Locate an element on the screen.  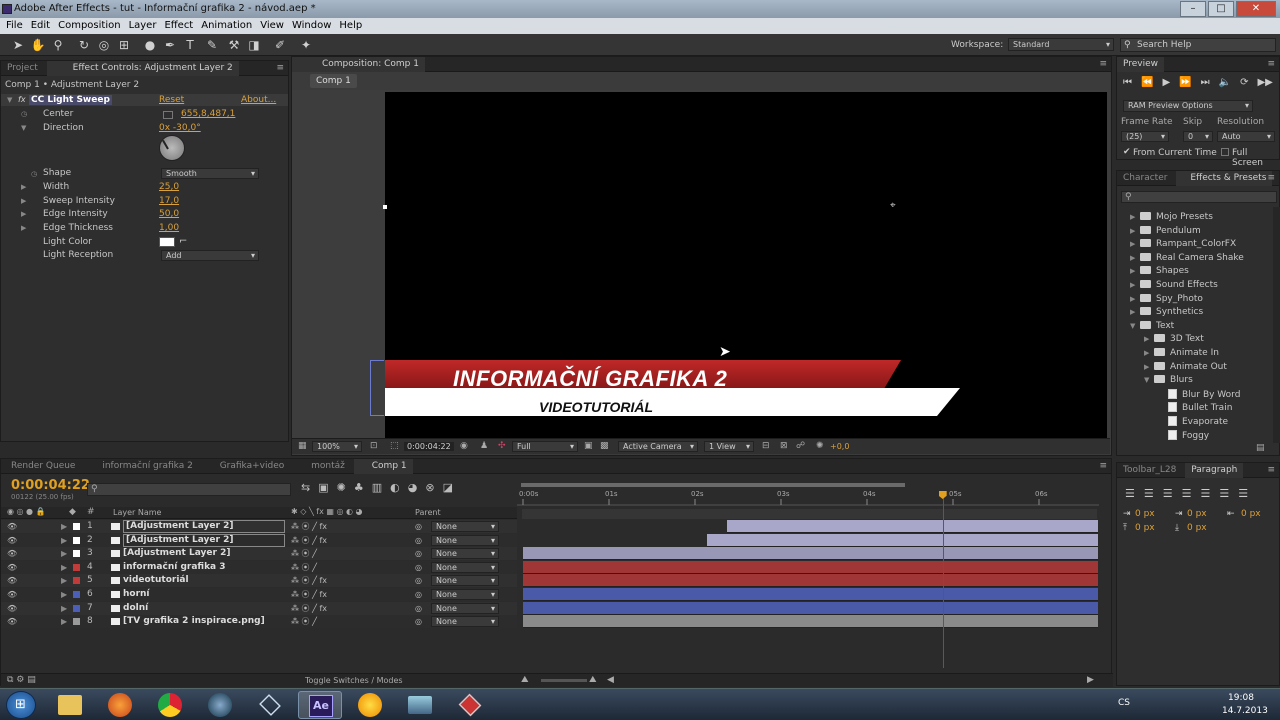
skip-select: 0 is located at coordinates (1198, 136).